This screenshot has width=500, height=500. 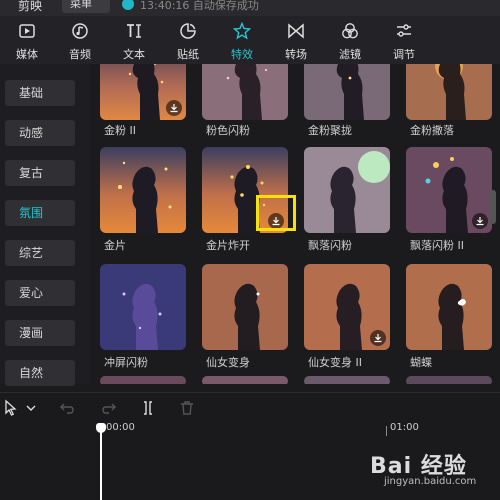 I want to click on main-toolbar: 媒体 音频 文本 贴纸 特效 转场 滤镜 调节, so click(x=250, y=40).